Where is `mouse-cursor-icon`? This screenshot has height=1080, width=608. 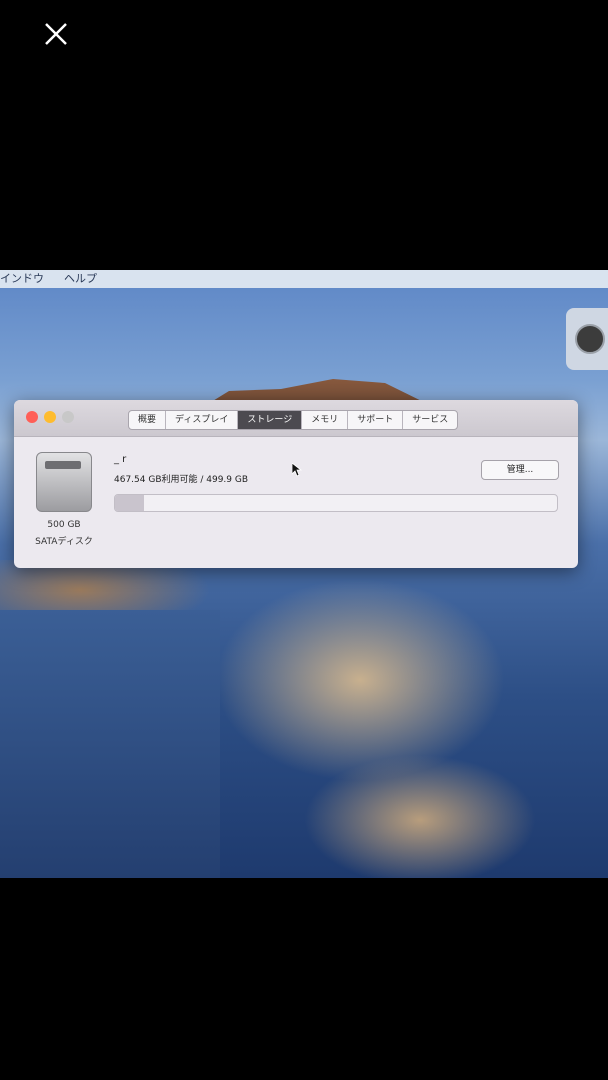 mouse-cursor-icon is located at coordinates (297, 470).